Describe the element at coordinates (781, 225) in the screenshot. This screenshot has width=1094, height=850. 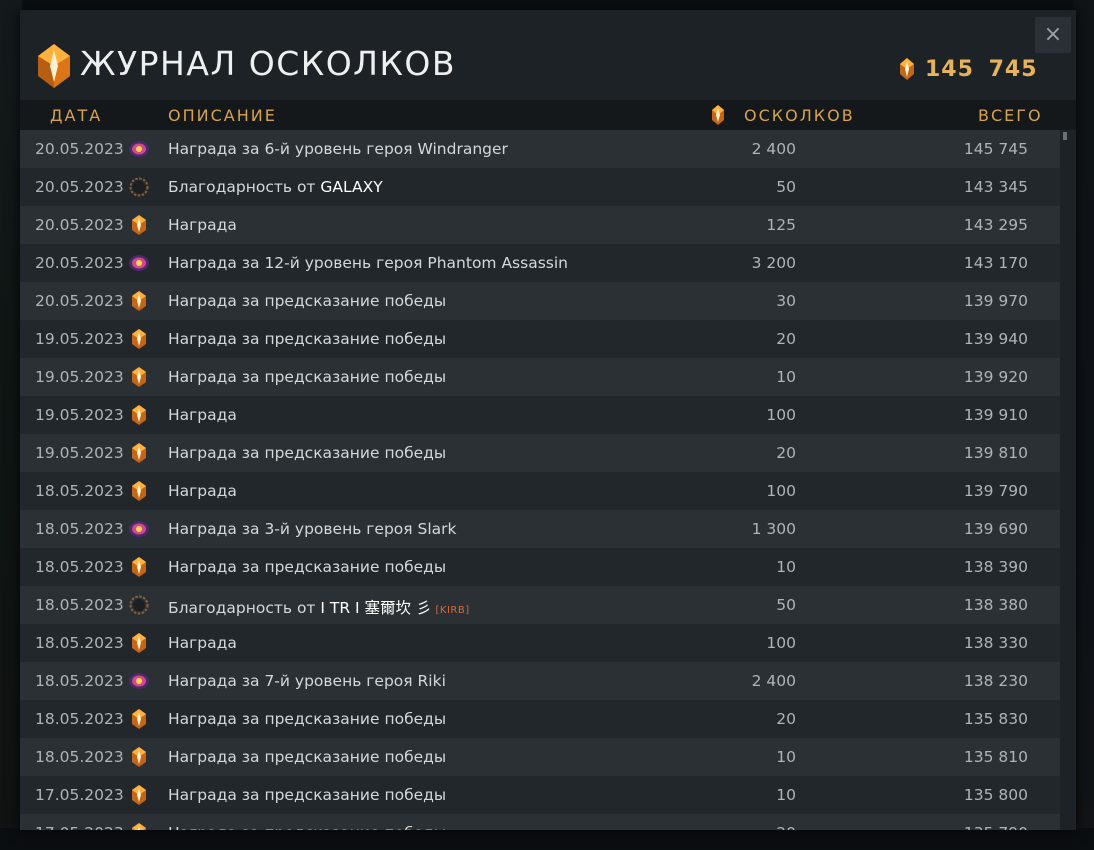
I see `row-shards: 125` at that location.